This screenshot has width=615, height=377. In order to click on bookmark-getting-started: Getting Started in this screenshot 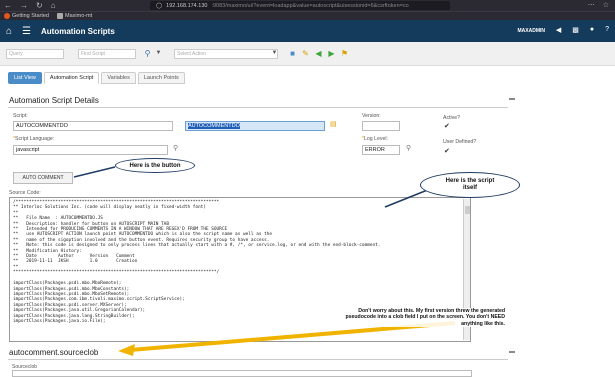, I will do `click(26, 16)`.